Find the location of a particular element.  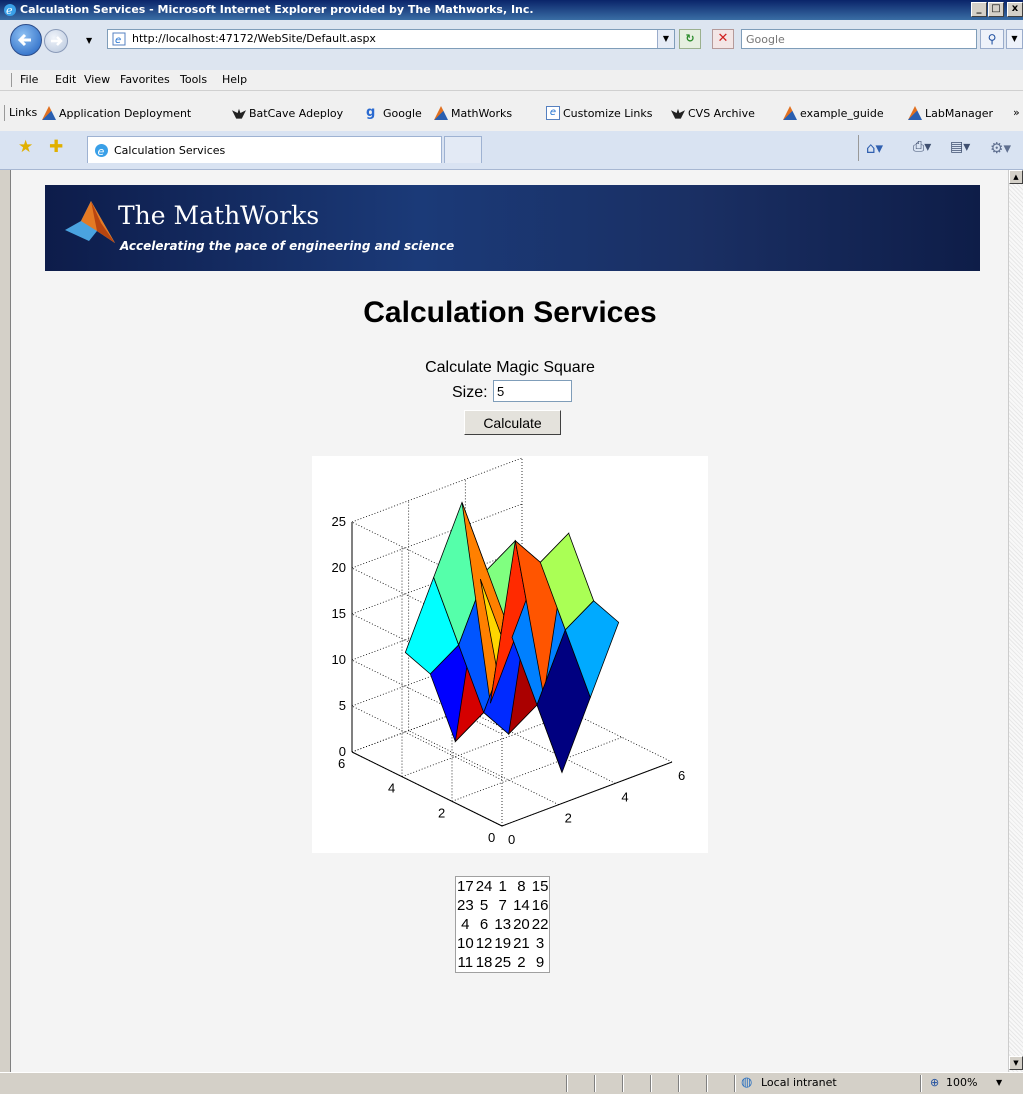

address-dropdown-icon: ▼ is located at coordinates (665, 39).